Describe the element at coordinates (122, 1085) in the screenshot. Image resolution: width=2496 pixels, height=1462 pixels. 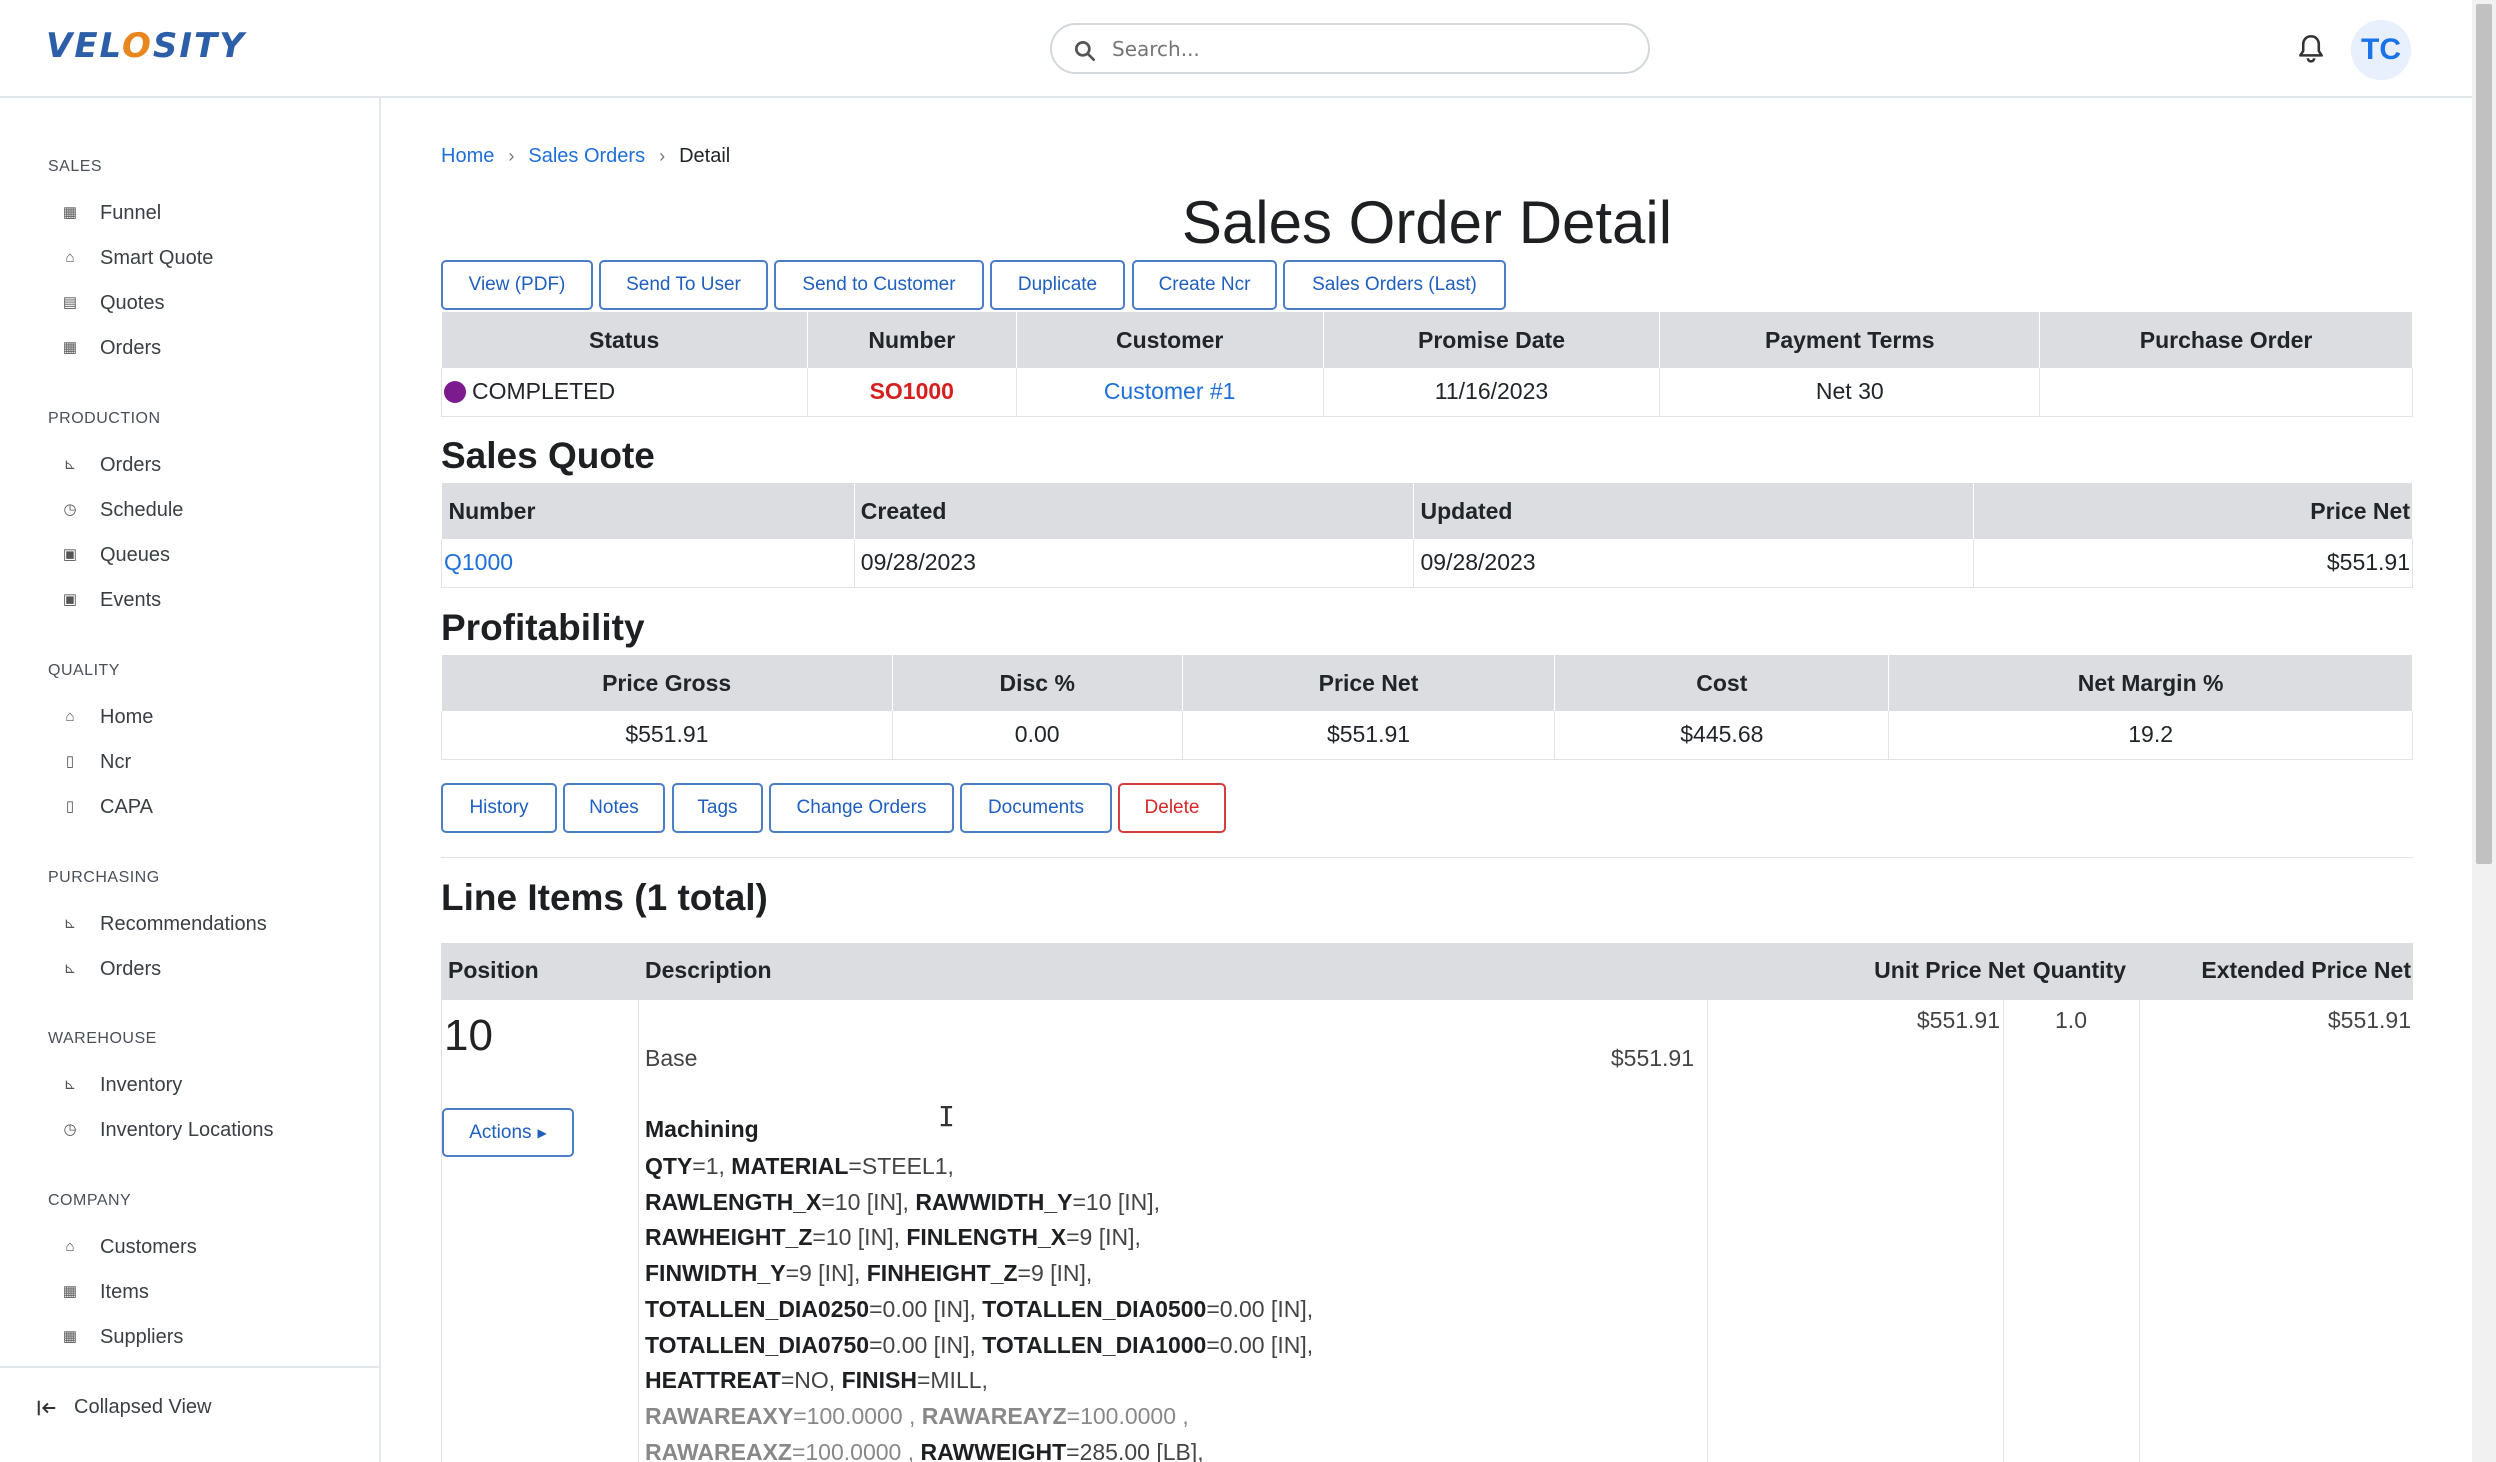
I see `sidebar-item-inventory: ⊾ Inventory` at that location.